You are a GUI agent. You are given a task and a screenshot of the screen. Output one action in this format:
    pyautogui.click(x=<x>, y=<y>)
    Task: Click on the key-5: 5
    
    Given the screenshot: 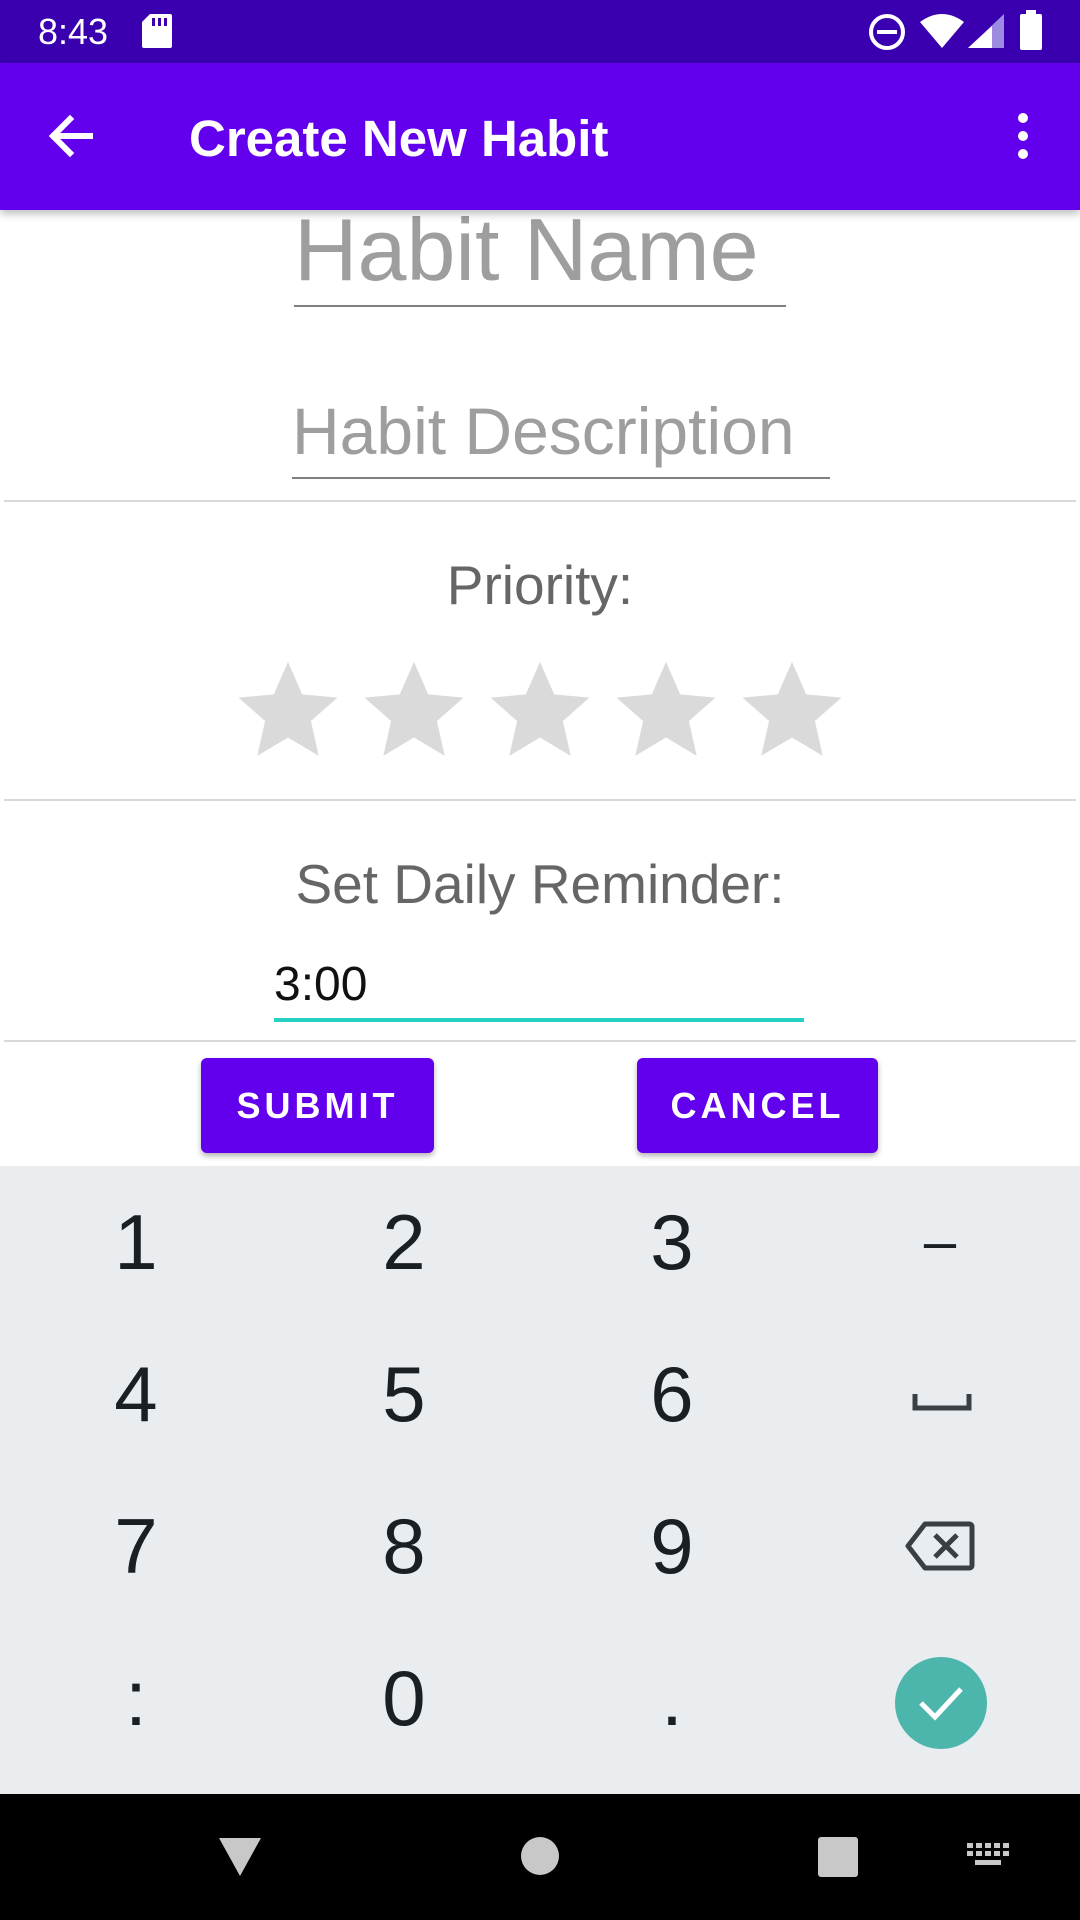 What is the action you would take?
    pyautogui.click(x=404, y=1394)
    